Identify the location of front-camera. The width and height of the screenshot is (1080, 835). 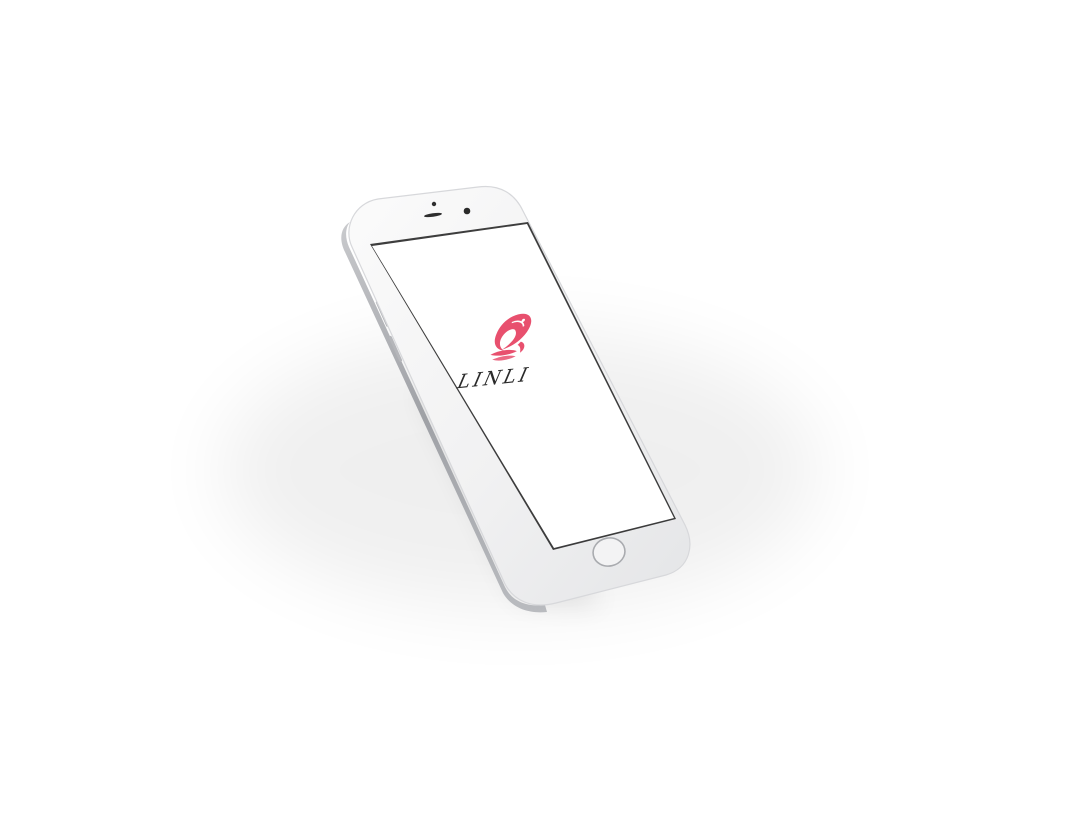
(467, 211).